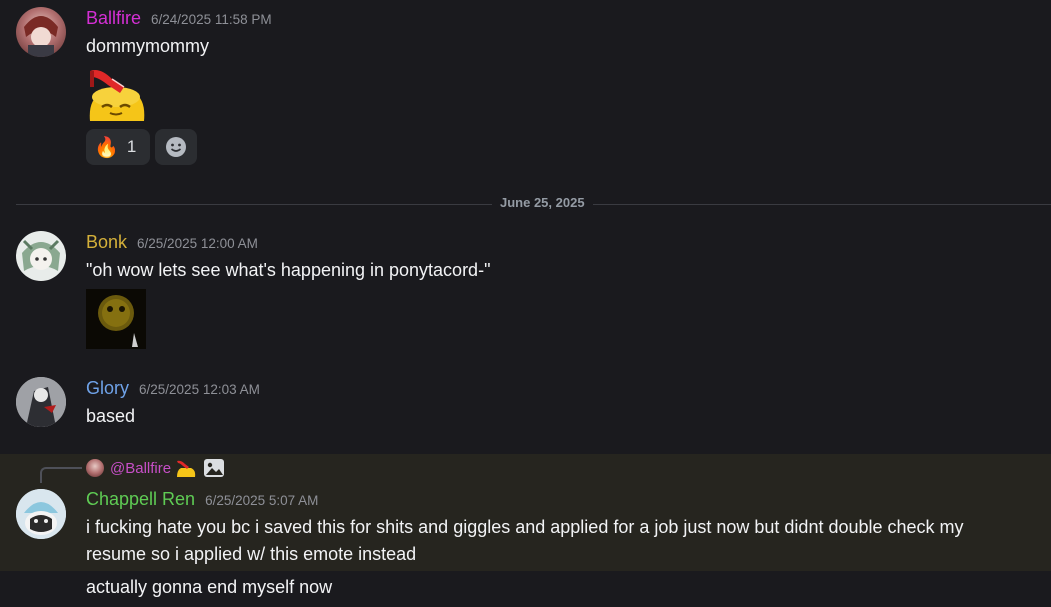 The height and width of the screenshot is (607, 1051). What do you see at coordinates (211, 19) in the screenshot?
I see `timestamp: 6/24/2025 11:58 PM` at bounding box center [211, 19].